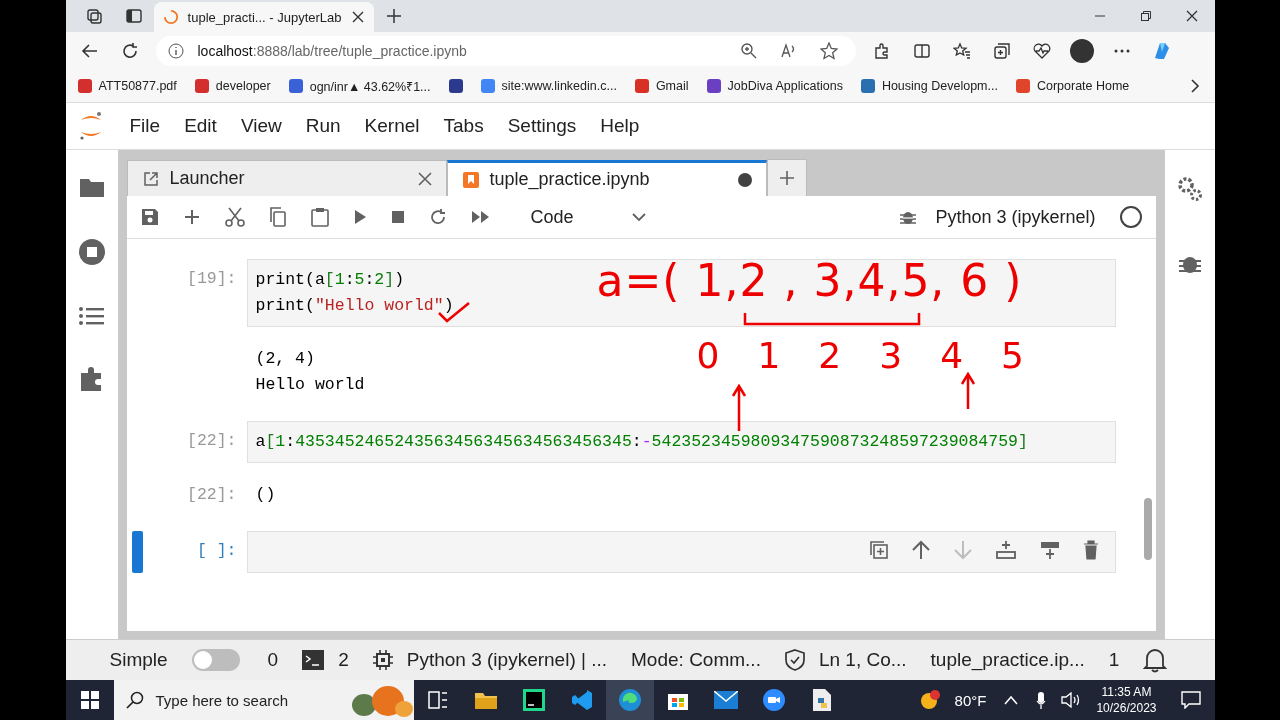 The width and height of the screenshot is (1280, 720). Describe the element at coordinates (638, 217) in the screenshot. I see `chevron-down-icon` at that location.